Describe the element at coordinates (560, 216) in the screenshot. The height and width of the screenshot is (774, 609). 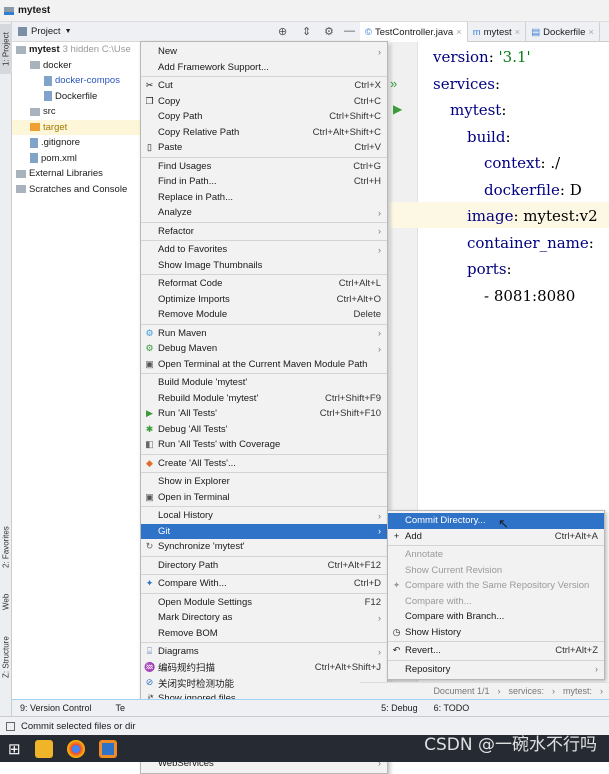
I see `yaml-value: mytest:v2` at that location.